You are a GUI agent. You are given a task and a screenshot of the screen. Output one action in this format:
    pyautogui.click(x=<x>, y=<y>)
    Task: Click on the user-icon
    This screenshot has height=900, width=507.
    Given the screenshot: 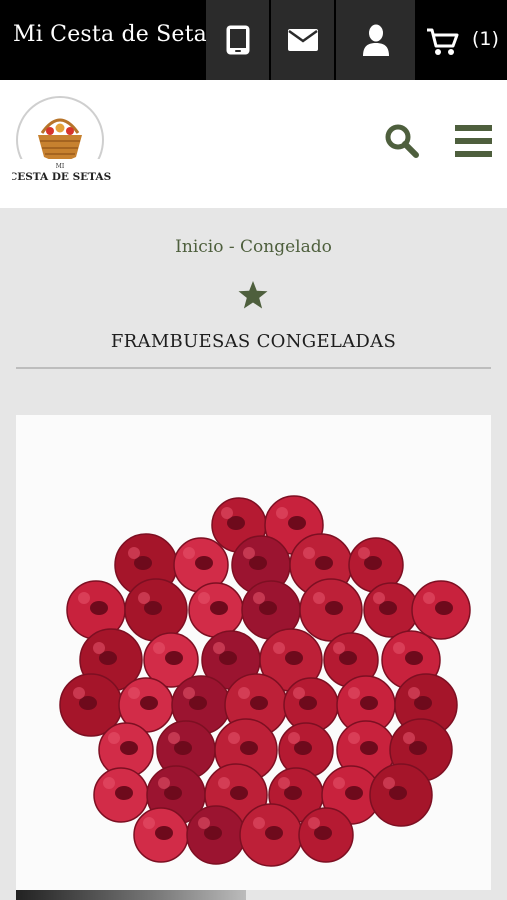 What is the action you would take?
    pyautogui.click(x=375, y=40)
    